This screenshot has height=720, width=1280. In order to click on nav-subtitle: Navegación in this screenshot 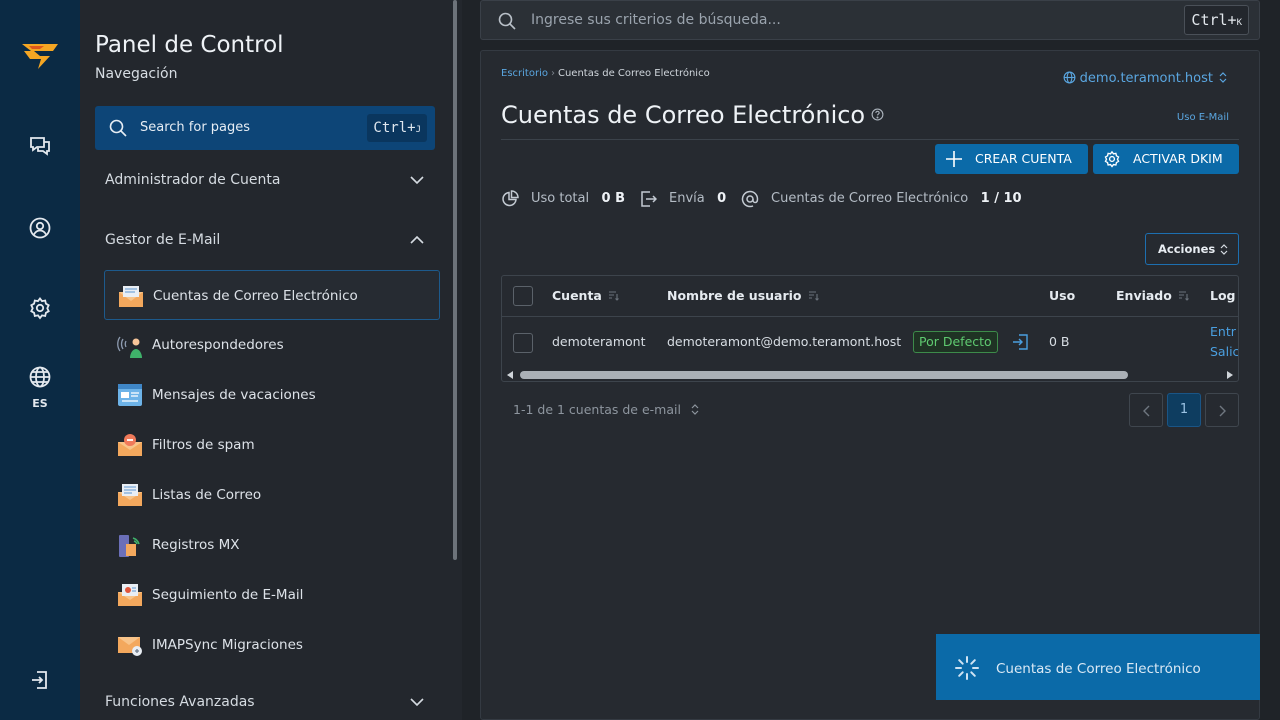, I will do `click(136, 74)`.